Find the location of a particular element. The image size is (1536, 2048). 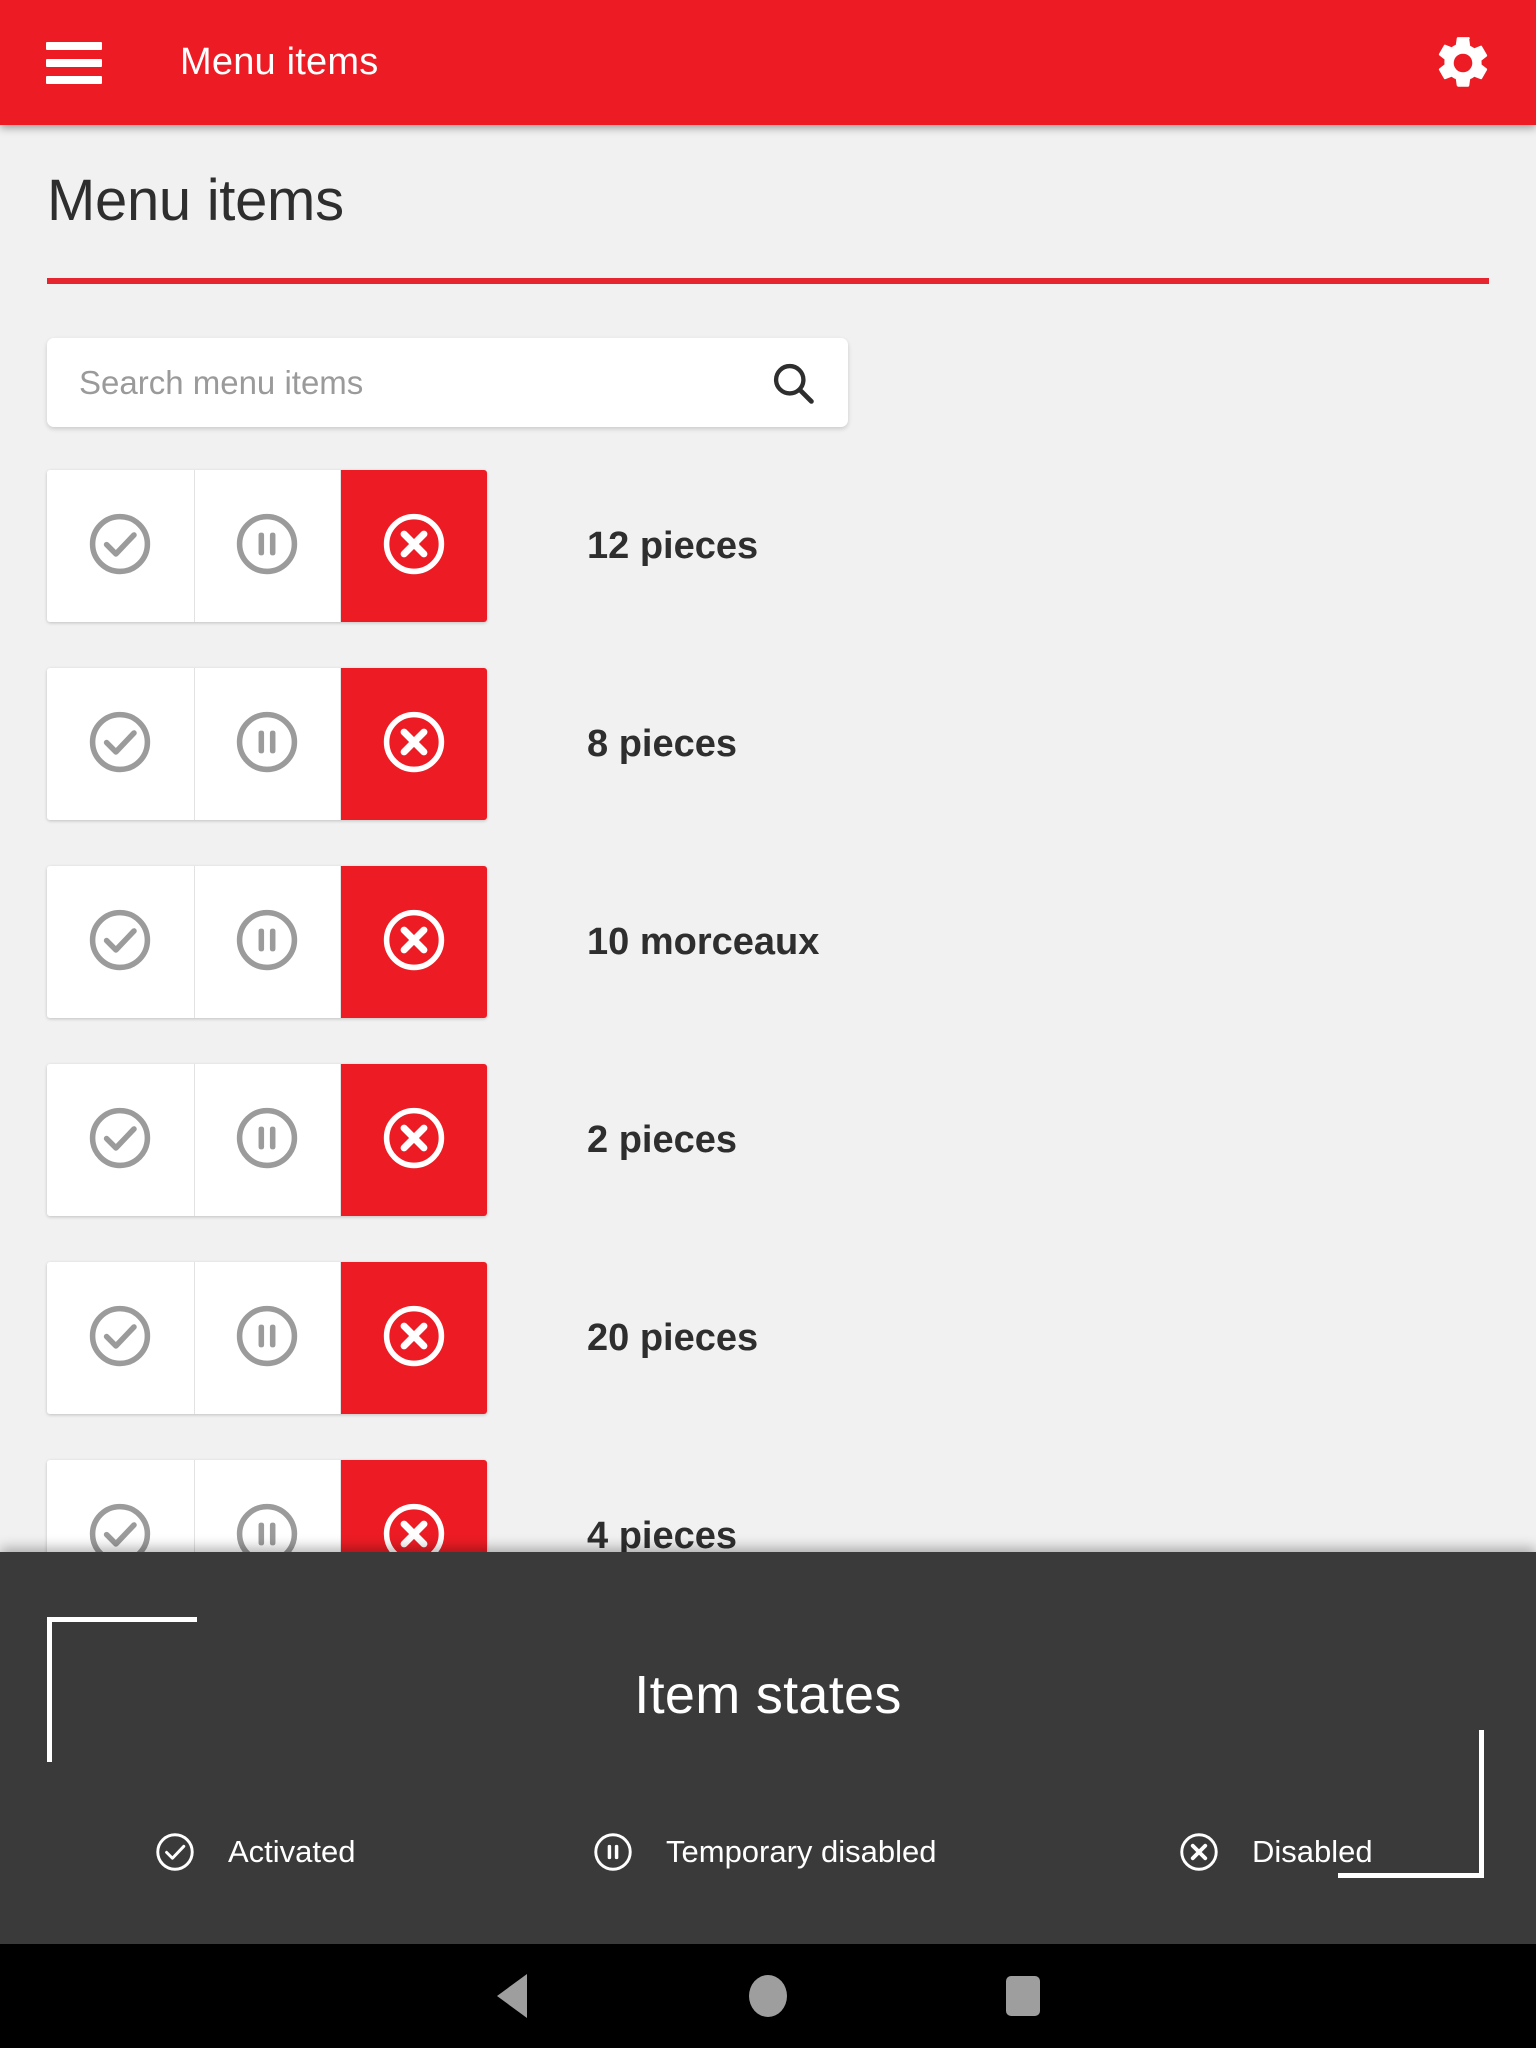

item-states-legend: Activated Temporary disabled Disabled is located at coordinates (768, 1852).